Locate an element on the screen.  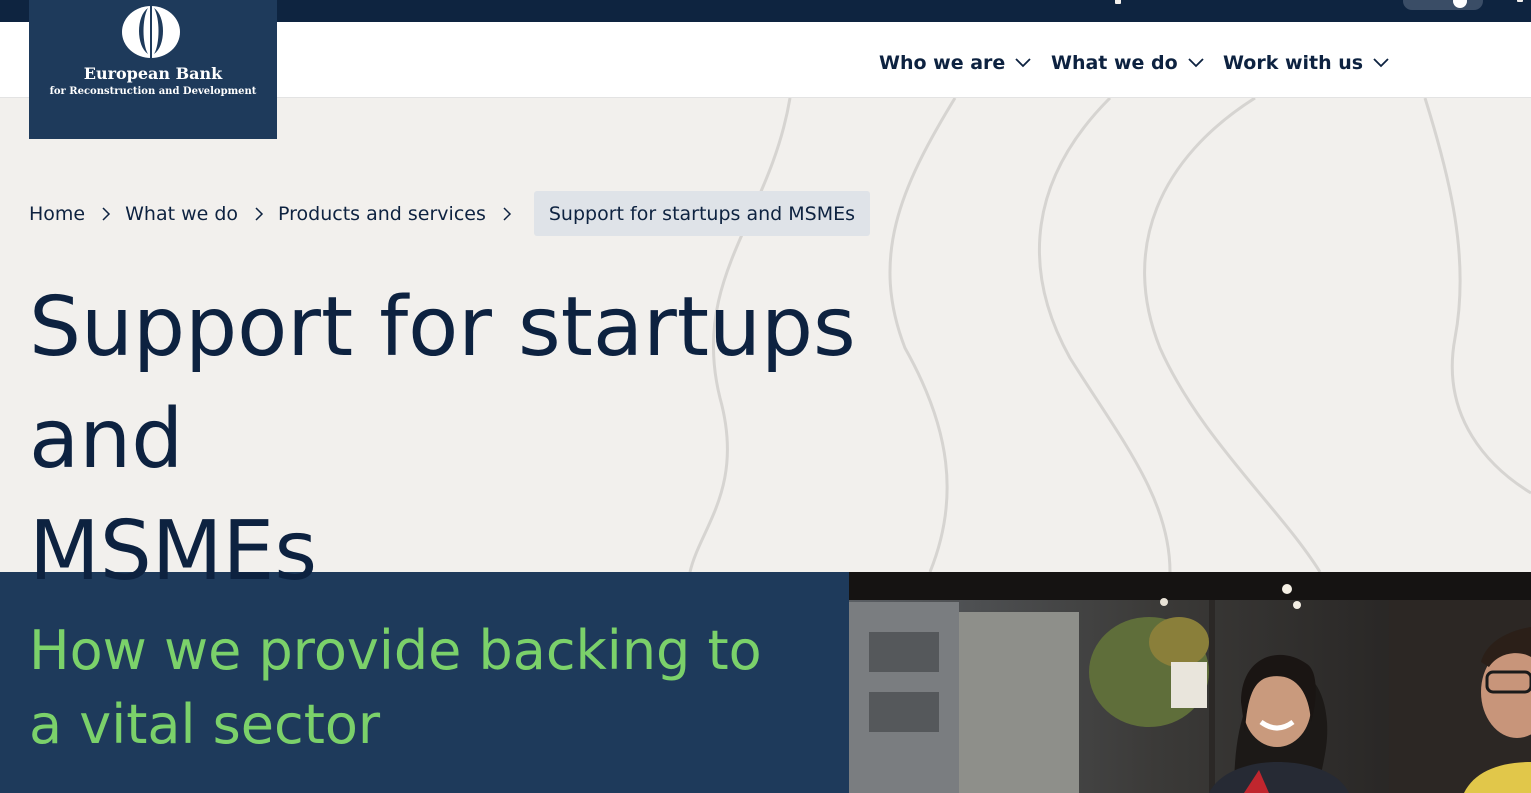
section-title: How we provide backing to a vital sector is located at coordinates (419, 688).